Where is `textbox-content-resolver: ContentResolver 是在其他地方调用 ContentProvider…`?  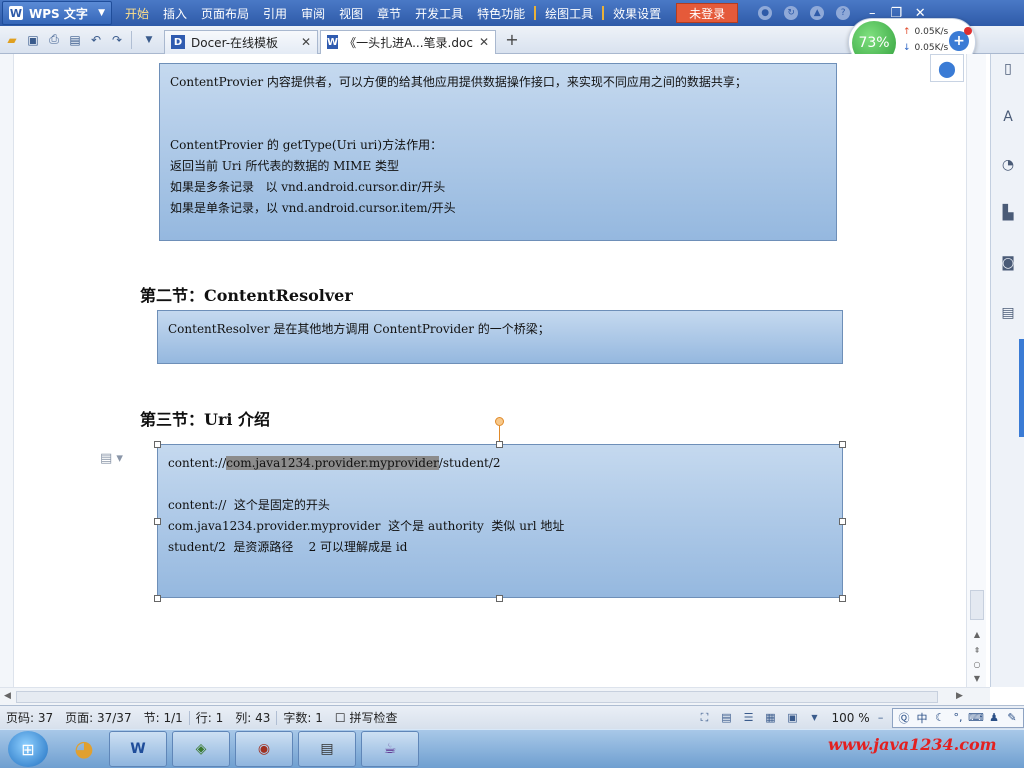
textbox-content-resolver: ContentResolver 是在其他地方调用 ContentProvider… is located at coordinates (500, 337).